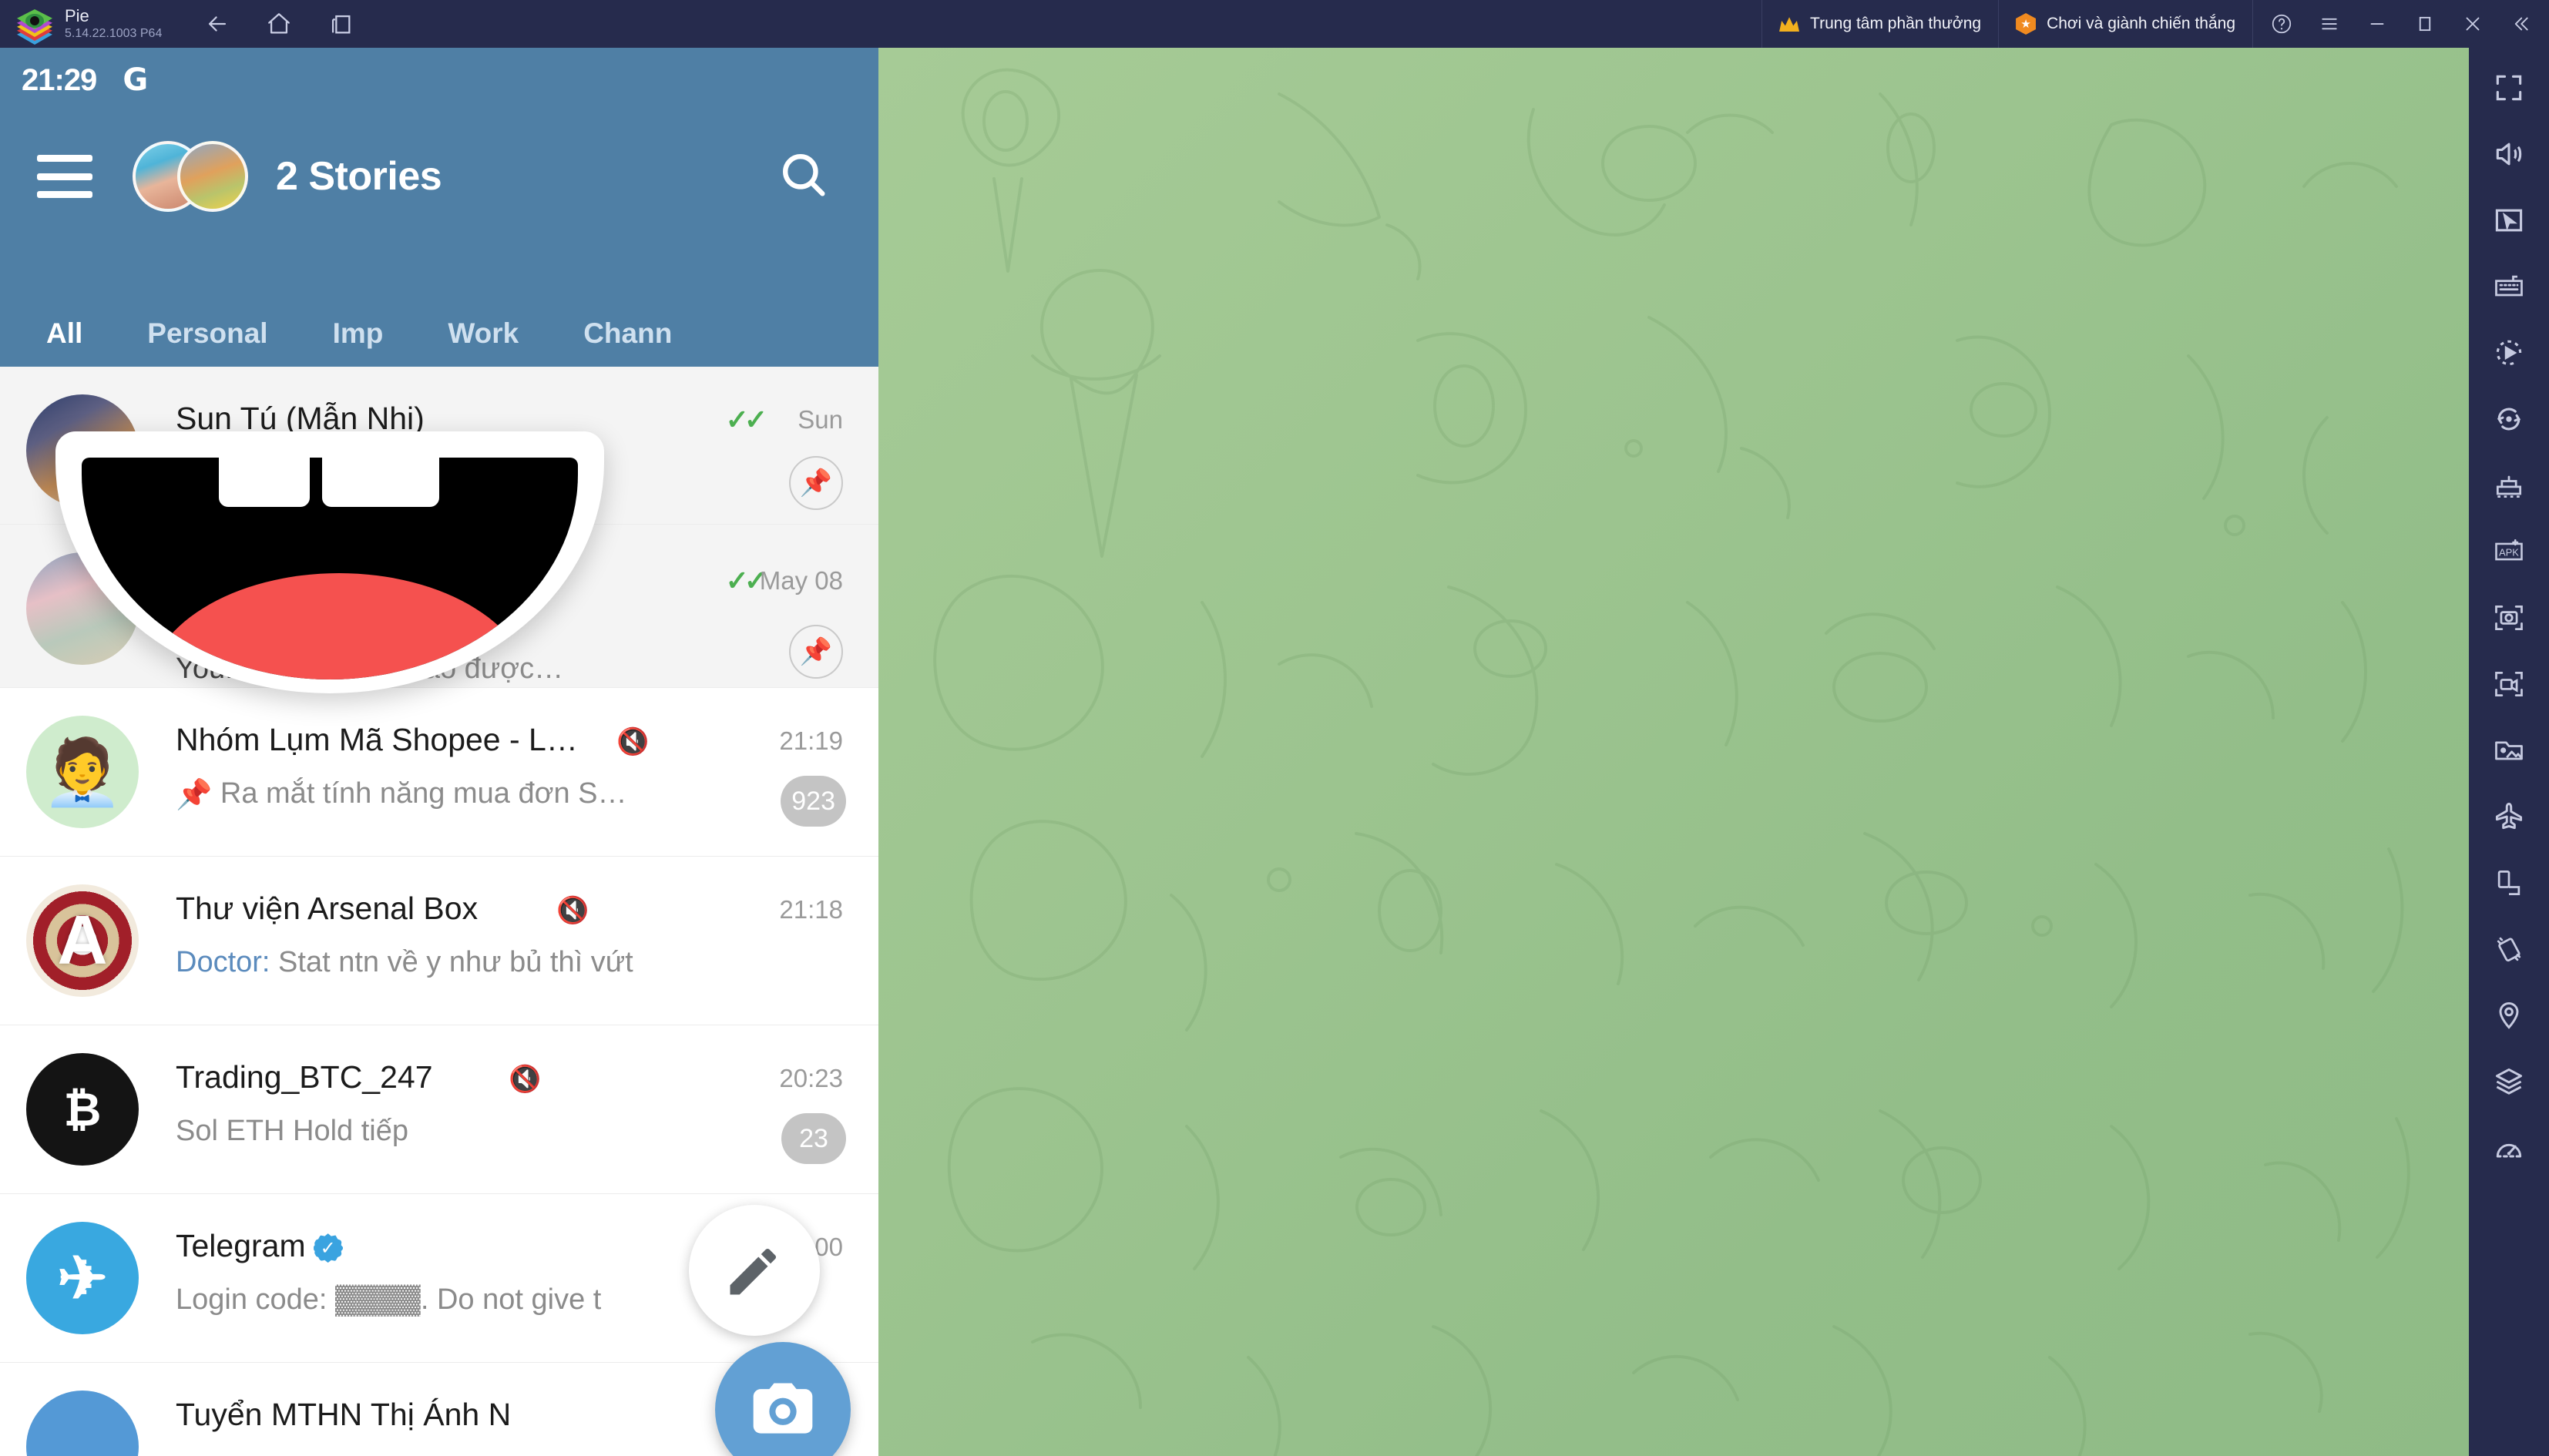 This screenshot has height=1456, width=2549. I want to click on chat-title: Trading_BTC_247, so click(304, 1077).